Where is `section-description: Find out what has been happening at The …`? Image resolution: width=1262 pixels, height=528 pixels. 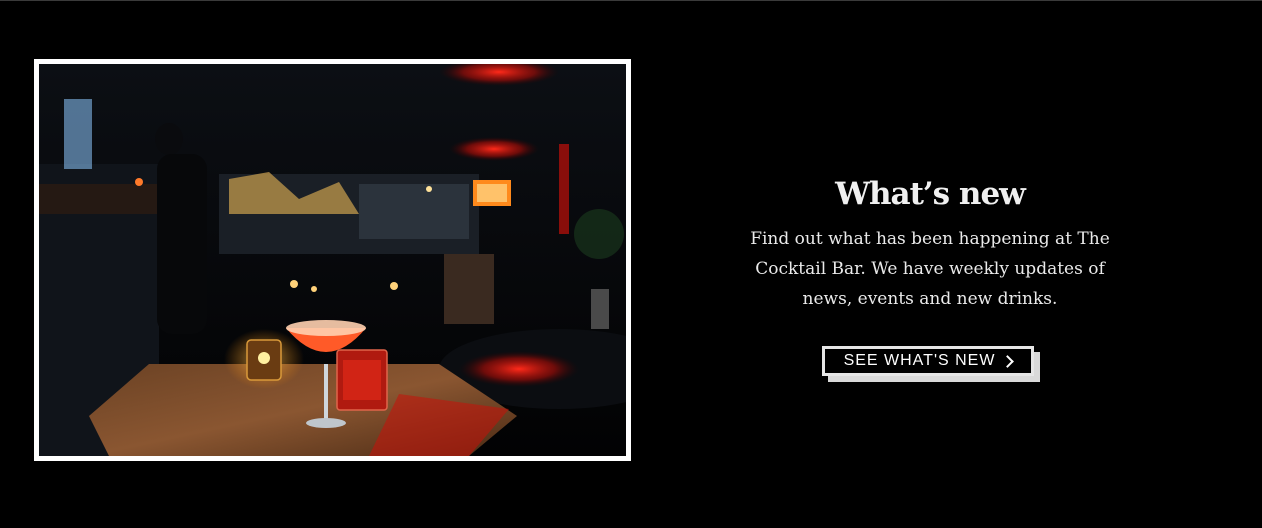 section-description: Find out what has been happening at The … is located at coordinates (930, 269).